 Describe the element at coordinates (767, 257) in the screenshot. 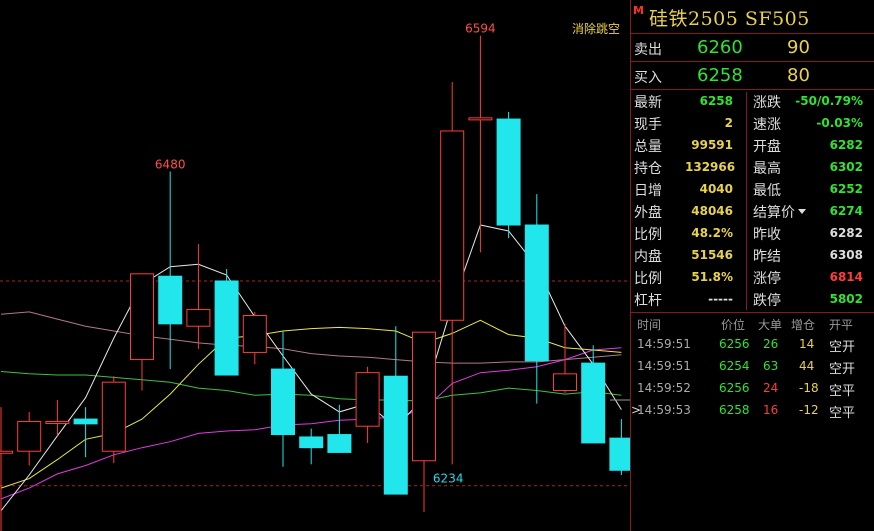

I see `stat-label: 昨结` at that location.